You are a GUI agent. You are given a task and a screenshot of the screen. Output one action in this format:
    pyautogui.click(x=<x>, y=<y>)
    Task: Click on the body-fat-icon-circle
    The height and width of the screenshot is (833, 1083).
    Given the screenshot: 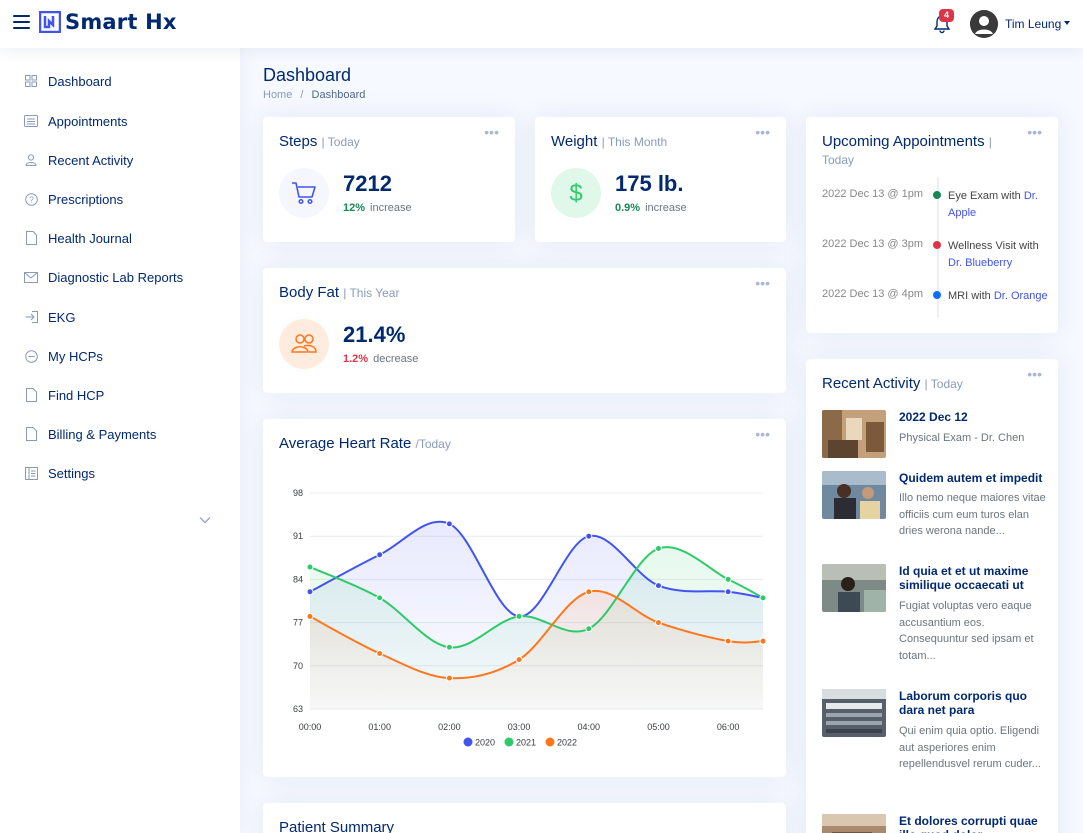 What is the action you would take?
    pyautogui.click(x=304, y=344)
    